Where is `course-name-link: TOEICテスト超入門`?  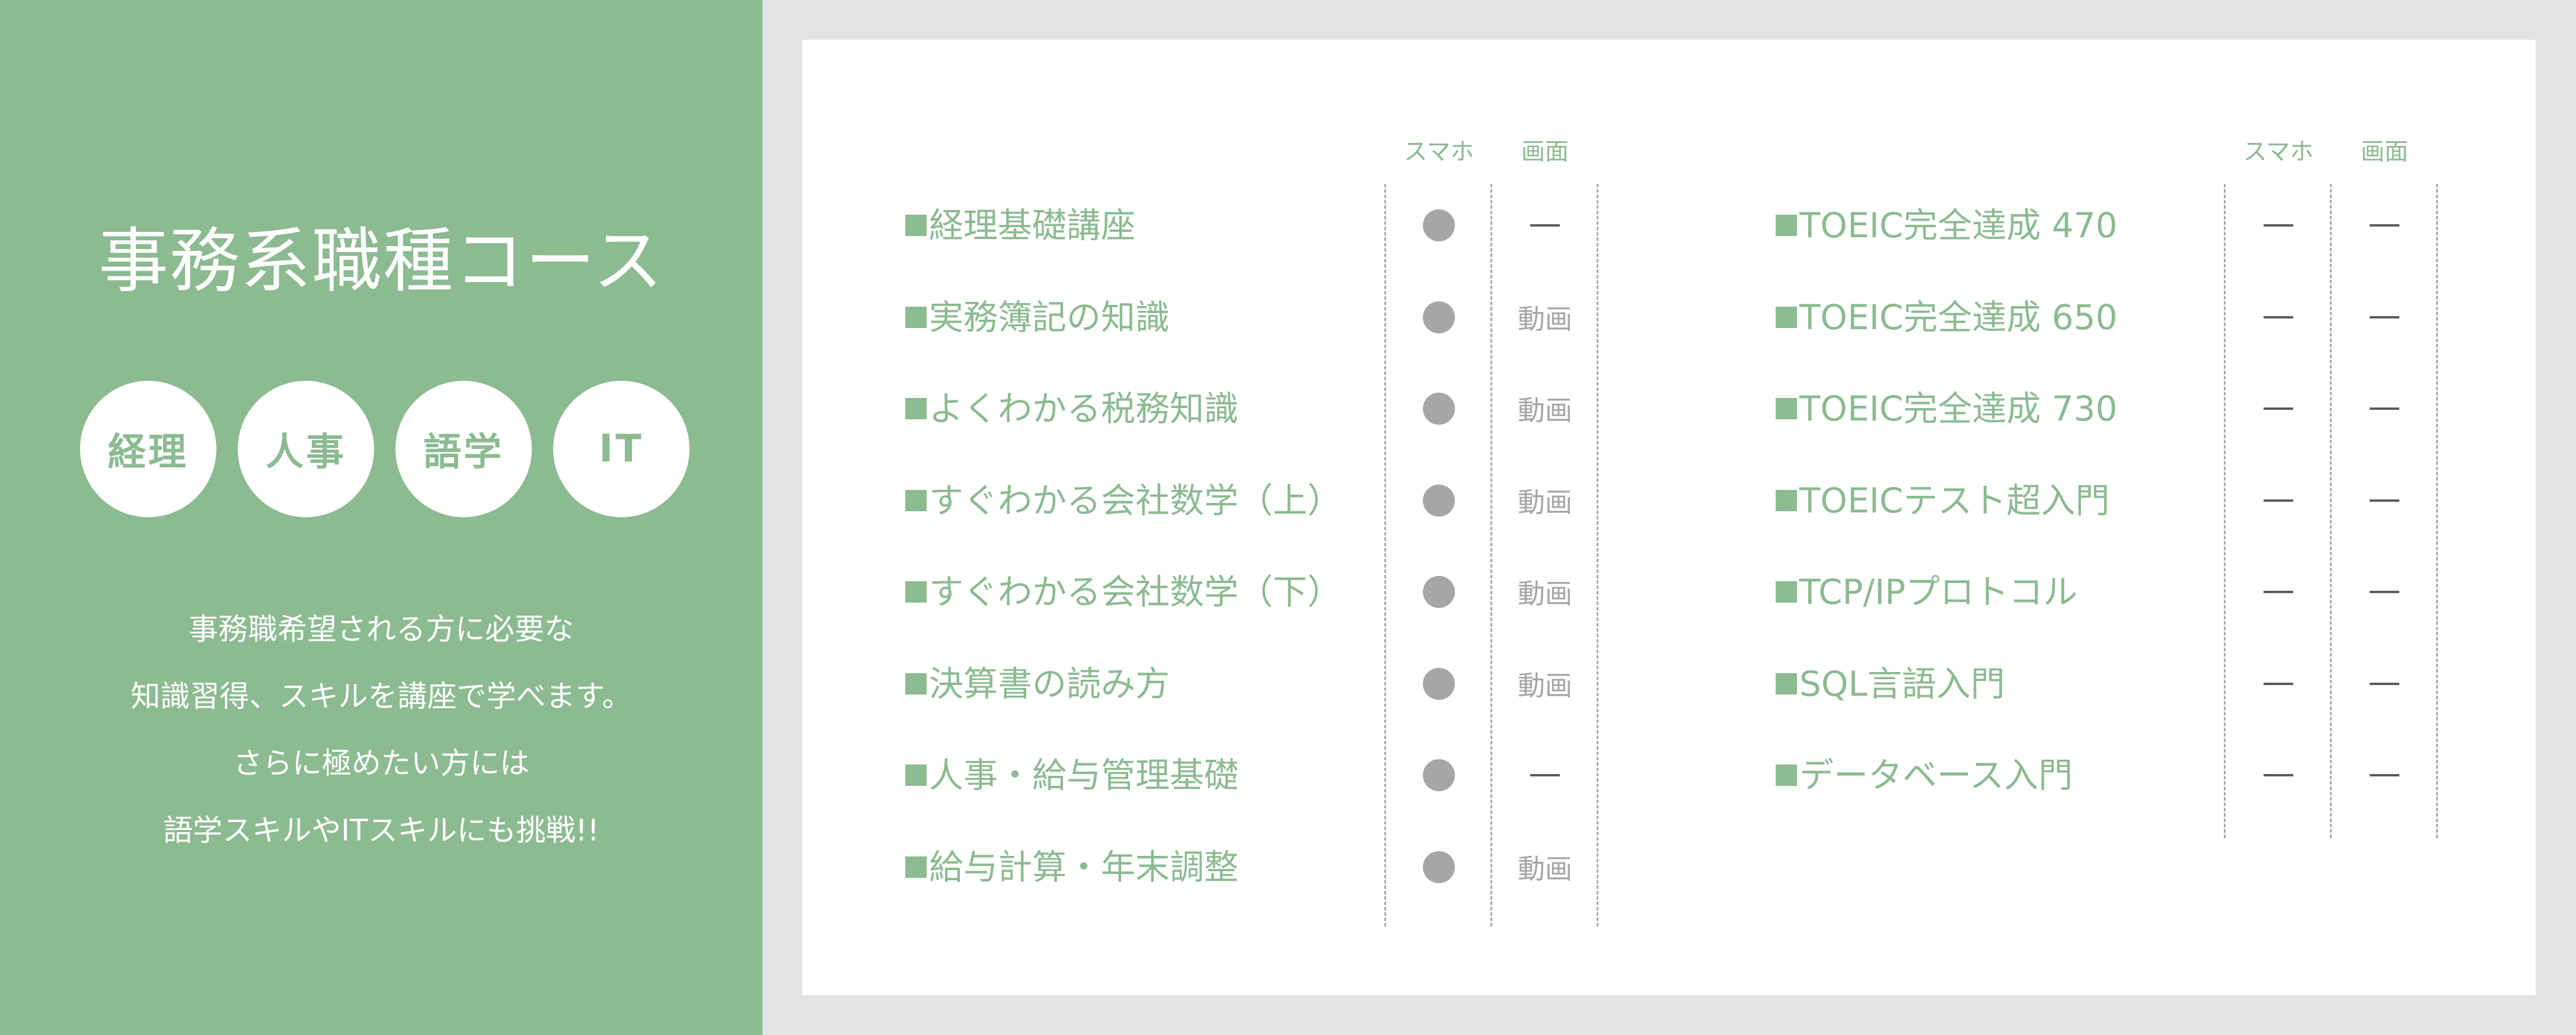
course-name-link: TOEICテスト超入門 is located at coordinates (1942, 500).